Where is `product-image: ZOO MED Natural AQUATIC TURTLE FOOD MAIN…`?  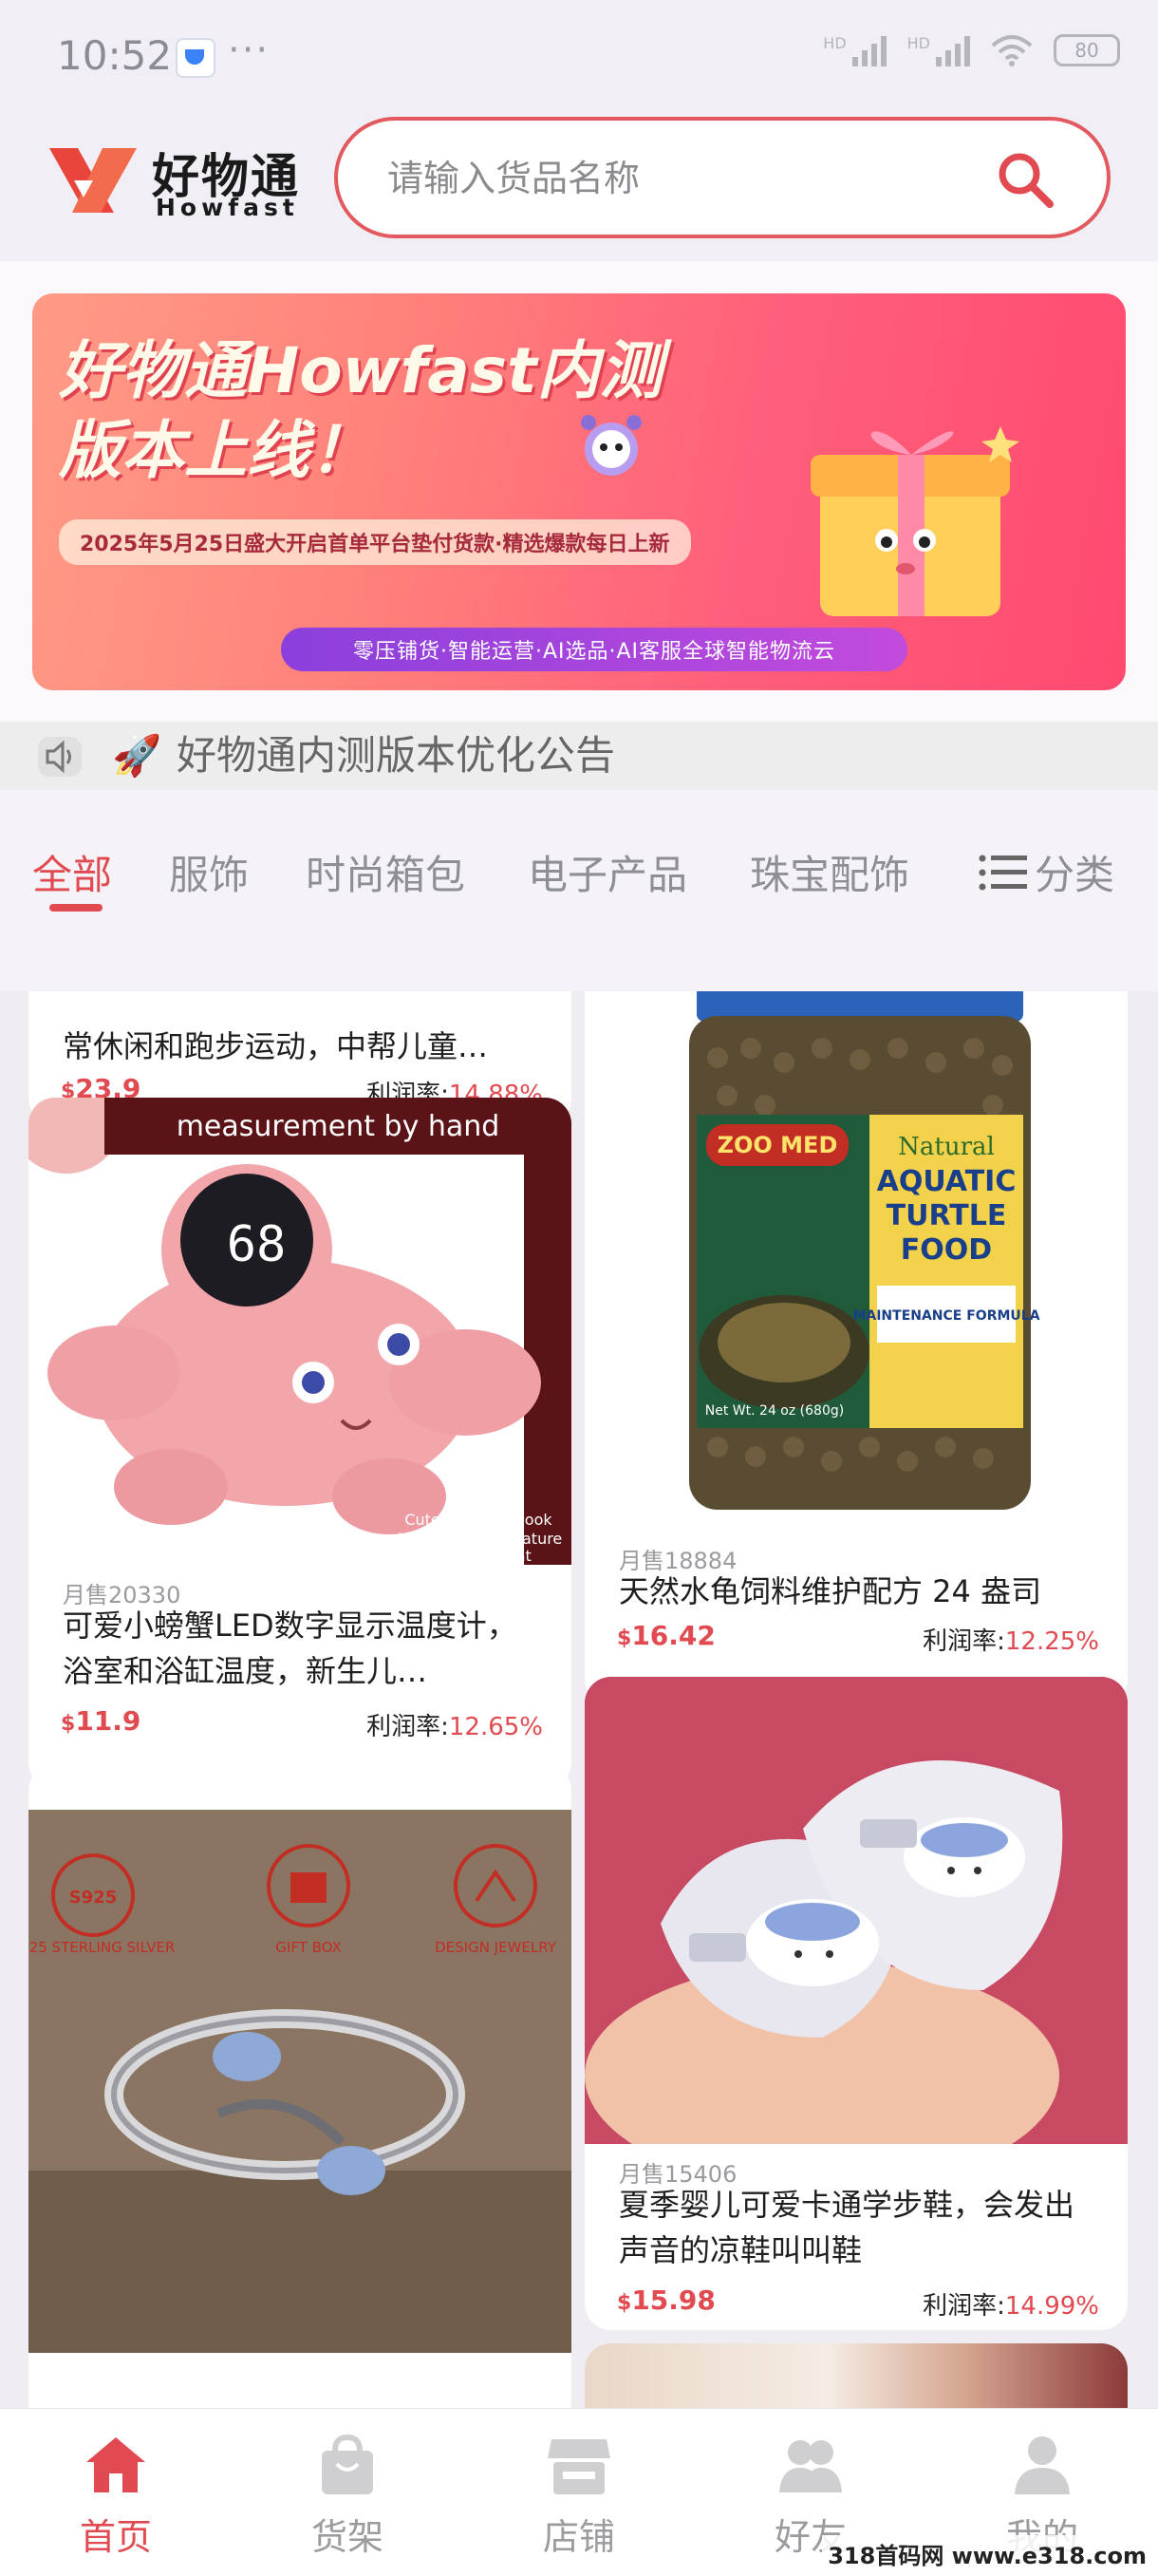 product-image: ZOO MED Natural AQUATIC TURTLE FOOD MAIN… is located at coordinates (856, 1255).